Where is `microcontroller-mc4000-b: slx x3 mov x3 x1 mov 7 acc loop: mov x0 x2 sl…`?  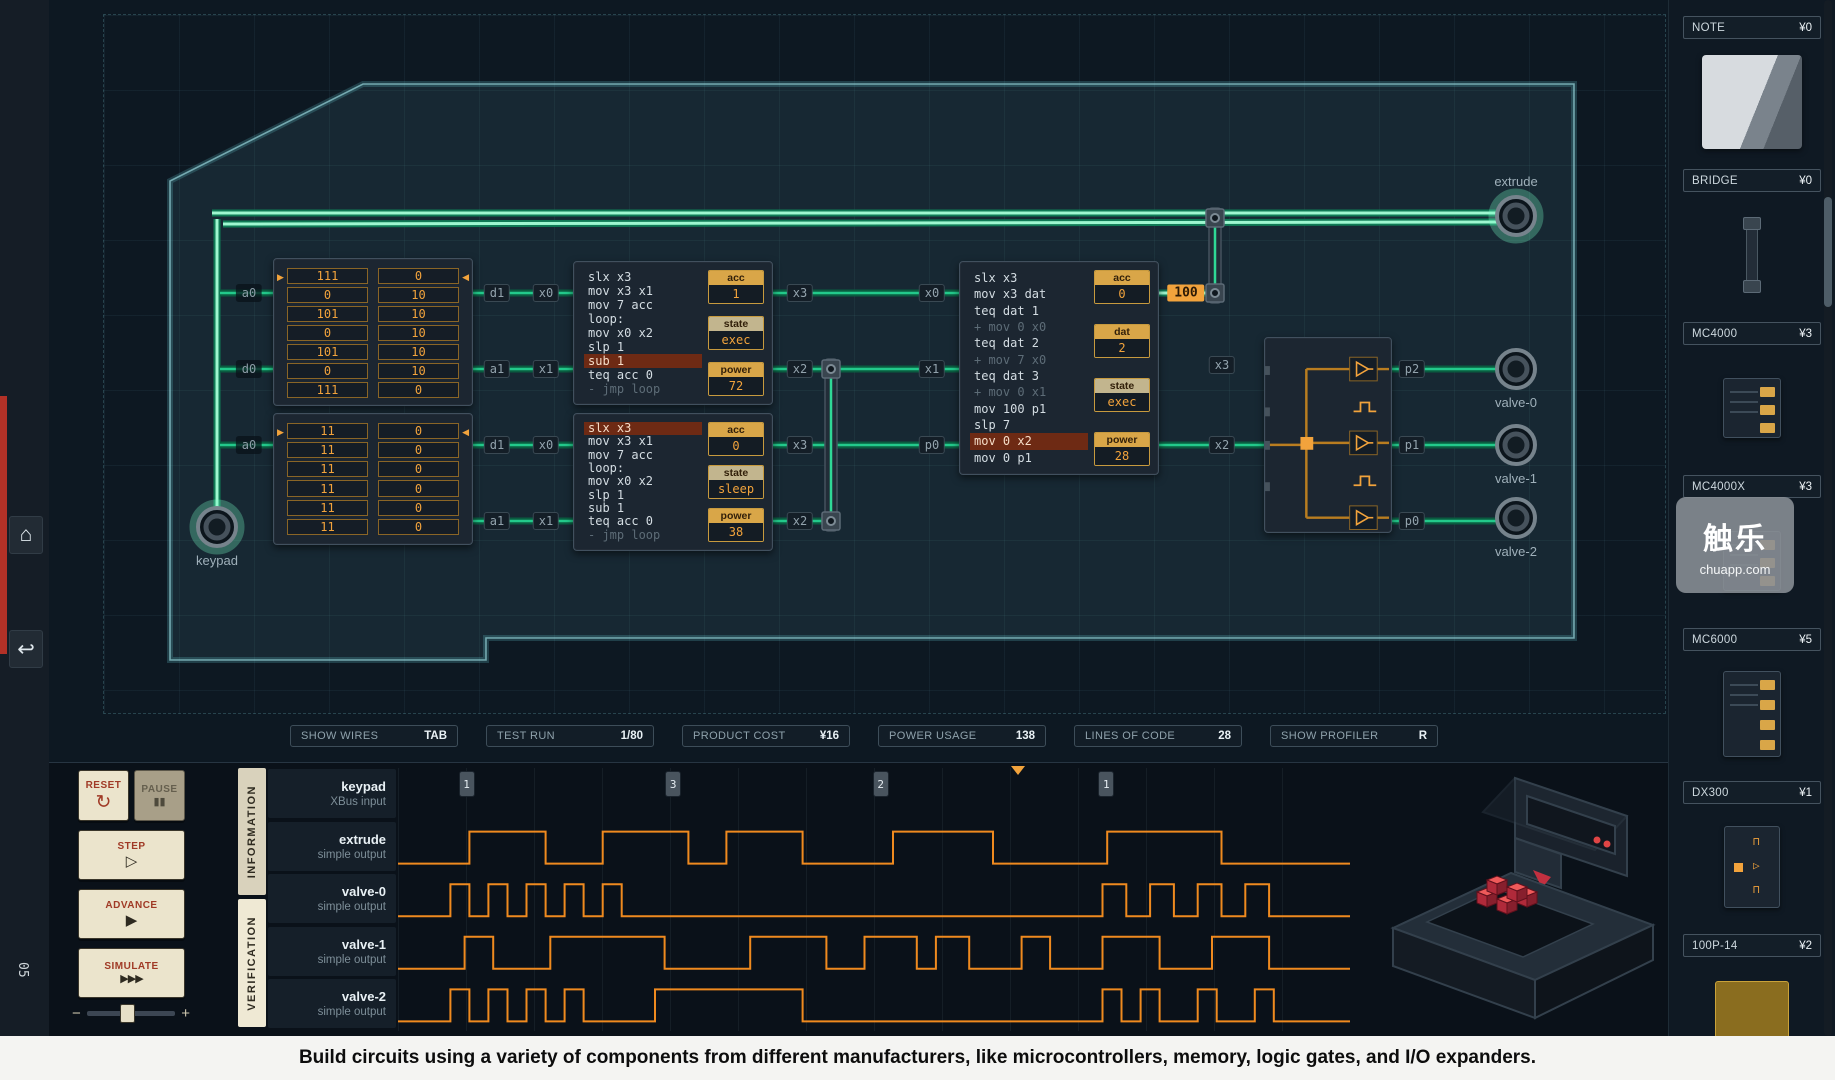 microcontroller-mc4000-b: slx x3 mov x3 x1 mov 7 acc loop: mov x0 x2 sl… is located at coordinates (673, 482).